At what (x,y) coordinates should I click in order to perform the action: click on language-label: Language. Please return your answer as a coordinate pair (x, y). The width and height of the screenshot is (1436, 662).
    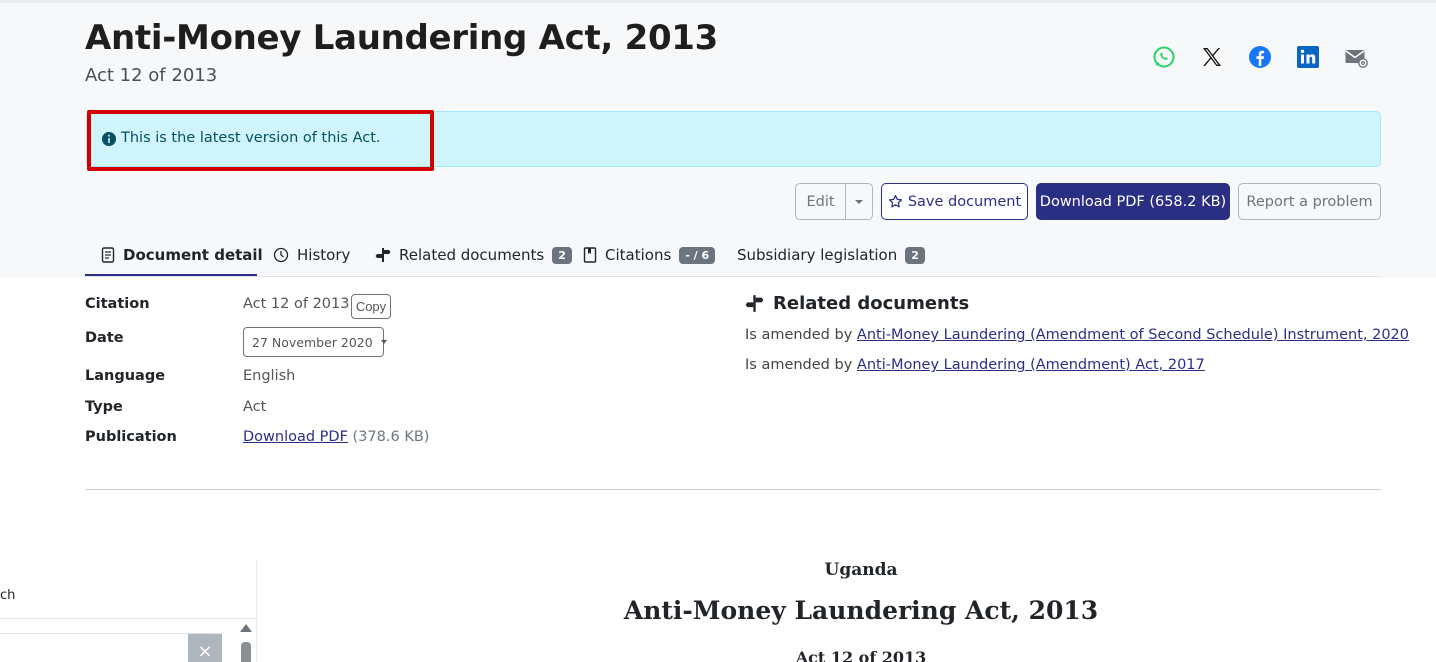
    Looking at the image, I should click on (125, 376).